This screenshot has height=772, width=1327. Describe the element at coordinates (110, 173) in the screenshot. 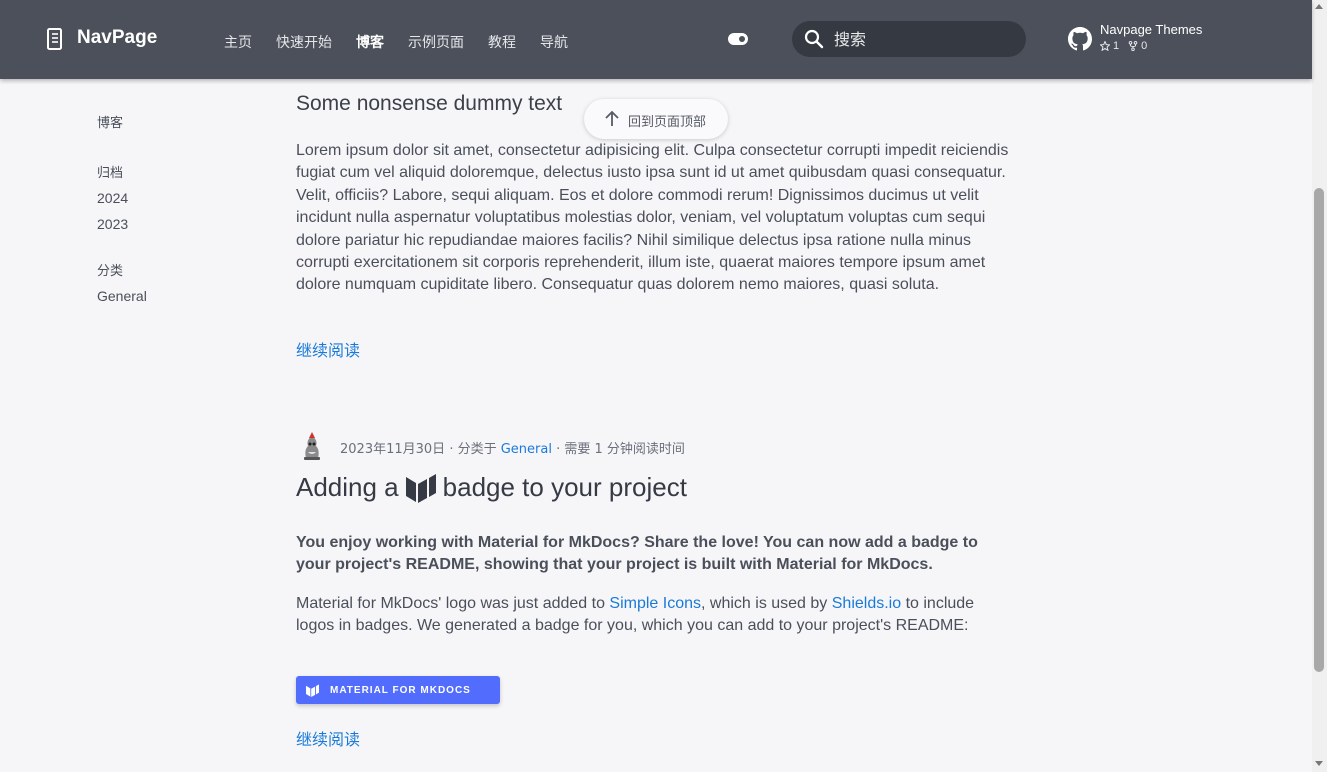

I see `sidebar-archive-title: 归档` at that location.